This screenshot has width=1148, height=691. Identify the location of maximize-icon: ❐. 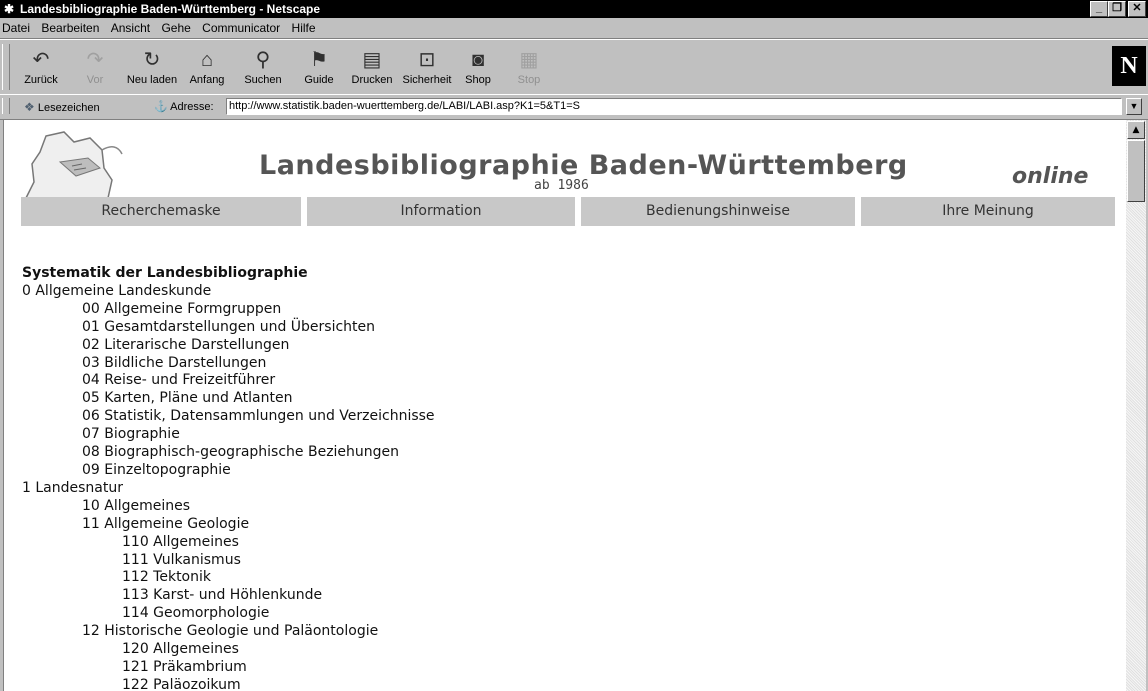
(1117, 9).